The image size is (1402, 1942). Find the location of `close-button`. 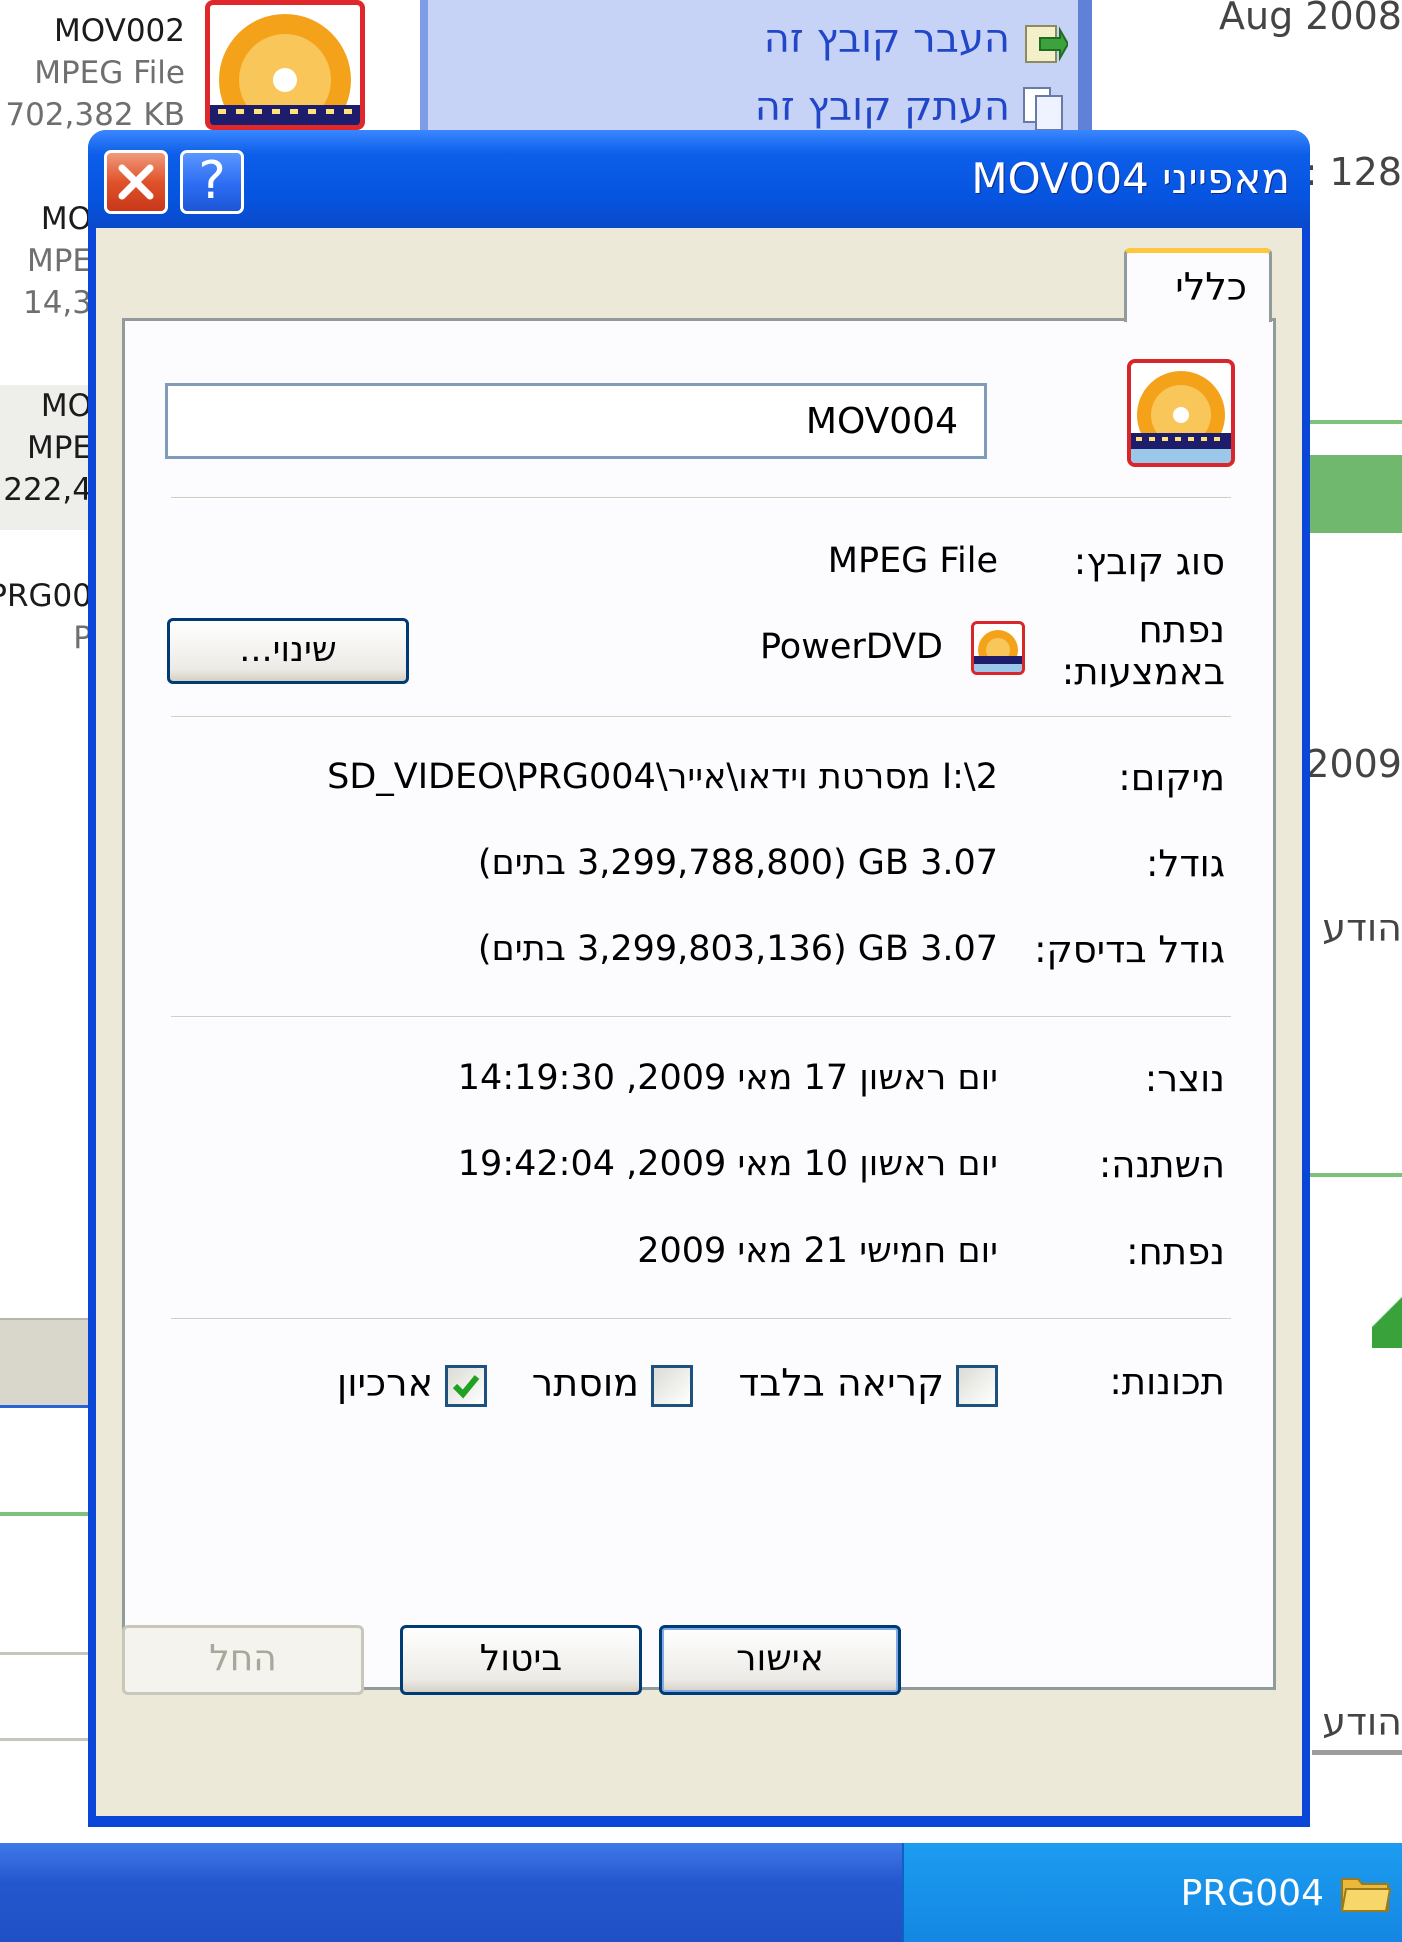

close-button is located at coordinates (136, 182).